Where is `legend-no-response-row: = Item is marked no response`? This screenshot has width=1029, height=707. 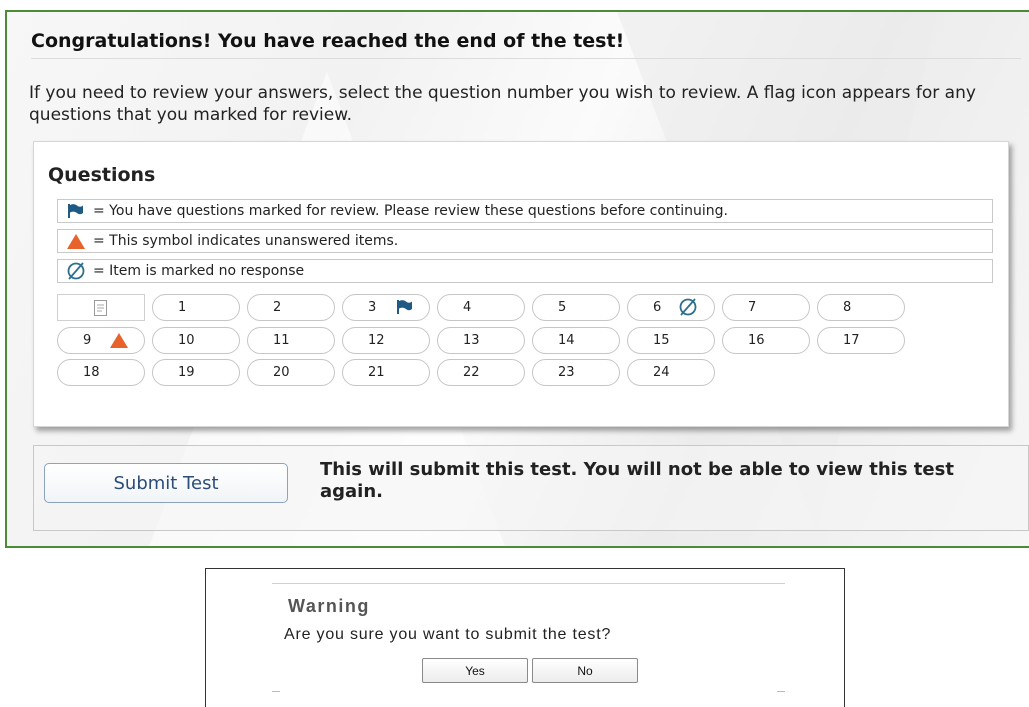
legend-no-response-row: = Item is marked no response is located at coordinates (525, 271).